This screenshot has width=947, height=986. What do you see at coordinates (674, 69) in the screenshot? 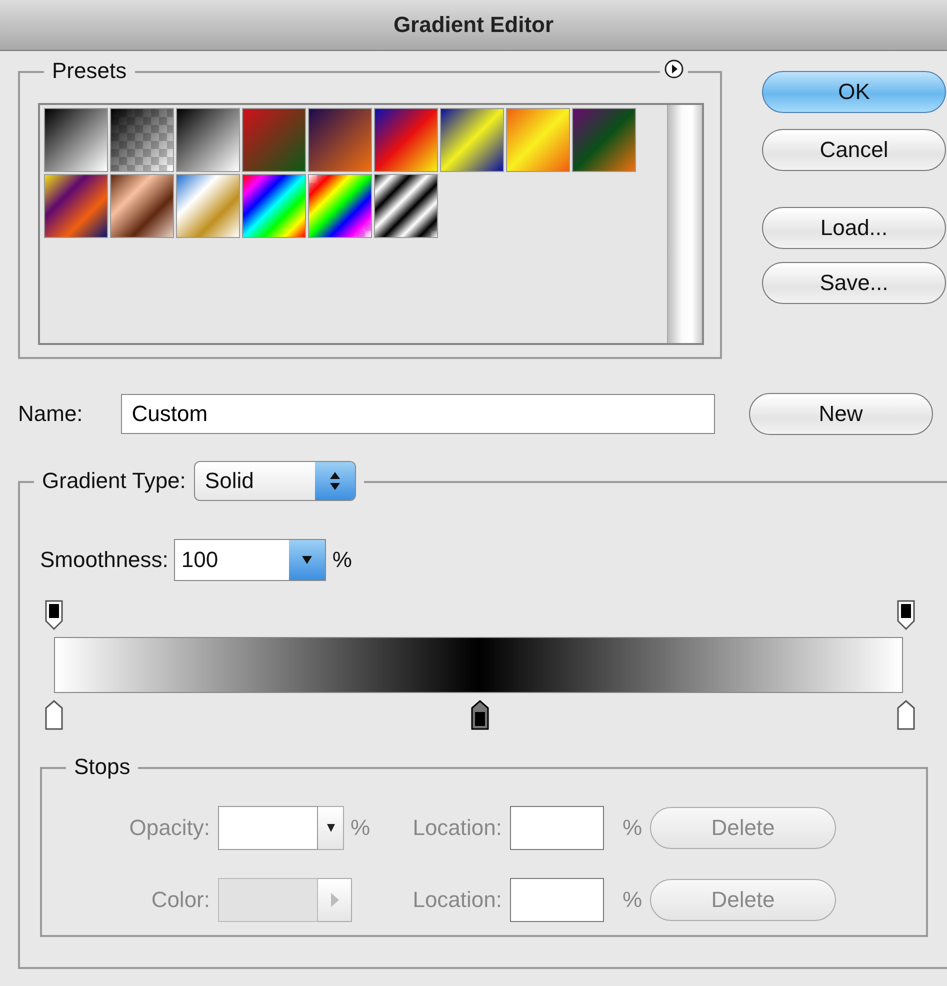
I see `menu-icon` at bounding box center [674, 69].